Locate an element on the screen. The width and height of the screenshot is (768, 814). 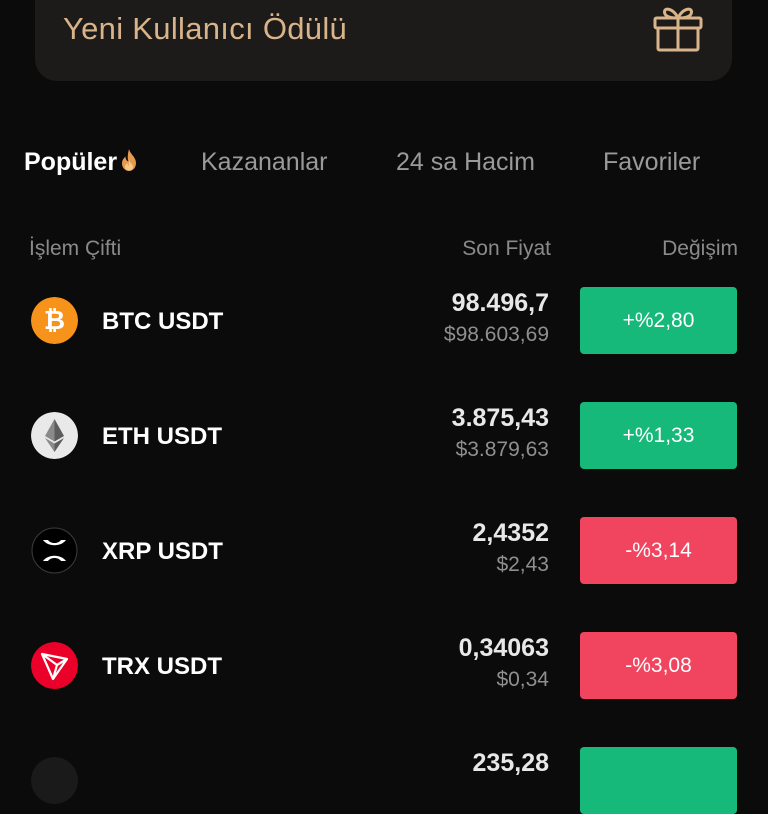
tab-gainers: Kazananlar is located at coordinates (264, 162).